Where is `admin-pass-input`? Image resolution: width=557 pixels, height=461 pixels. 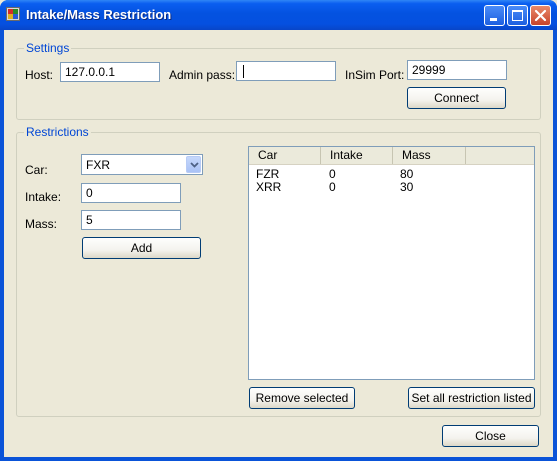 admin-pass-input is located at coordinates (286, 71).